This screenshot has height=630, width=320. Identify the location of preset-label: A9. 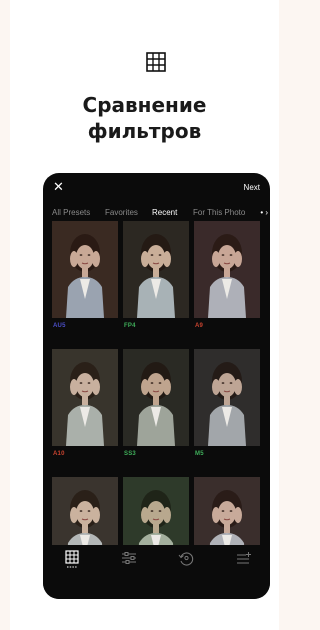
(199, 326).